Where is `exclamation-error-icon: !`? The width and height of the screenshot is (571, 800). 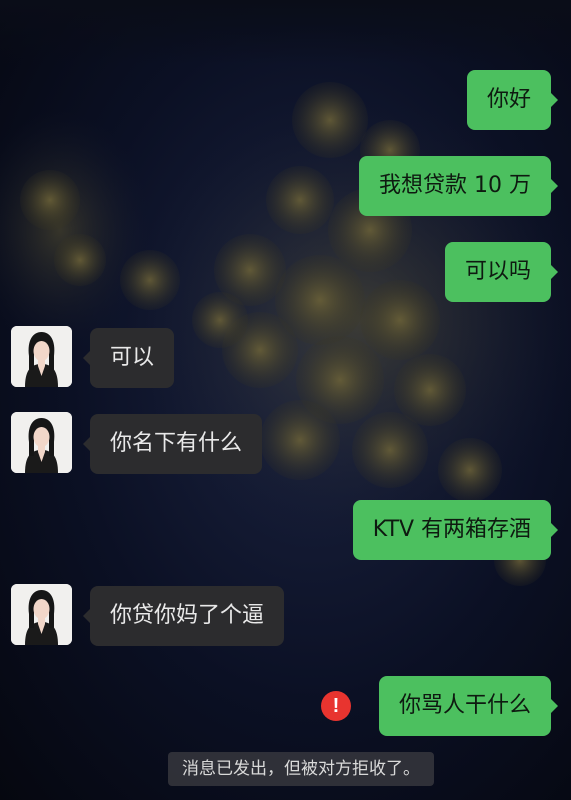 exclamation-error-icon: ! is located at coordinates (336, 706).